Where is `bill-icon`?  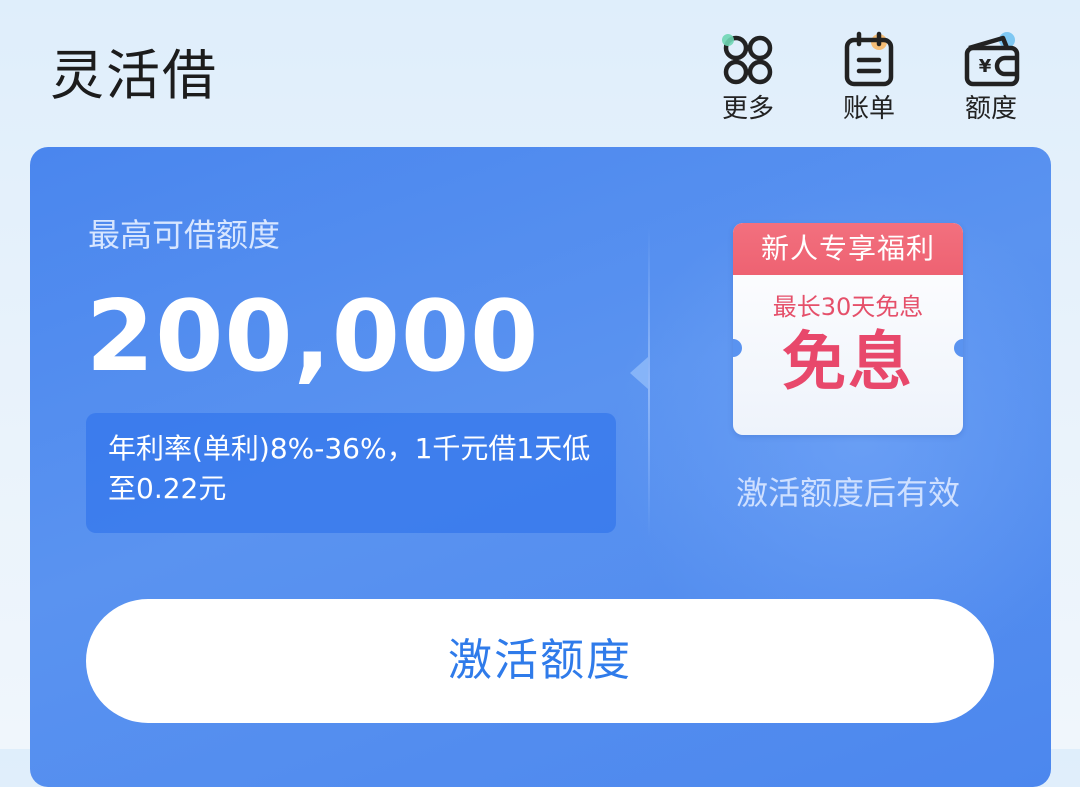
bill-icon is located at coordinates (869, 60).